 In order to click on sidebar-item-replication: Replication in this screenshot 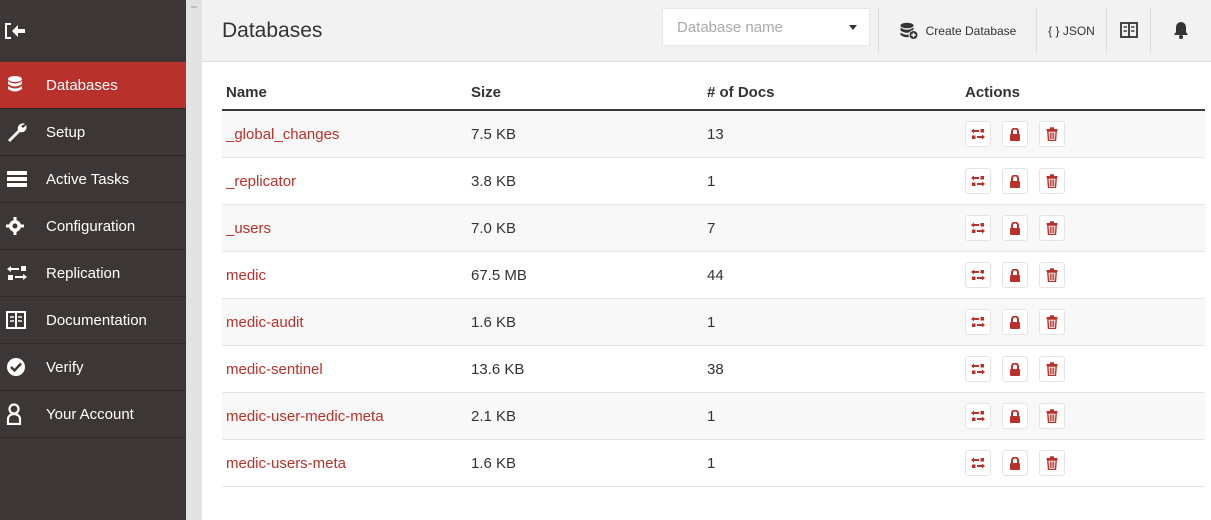, I will do `click(93, 273)`.